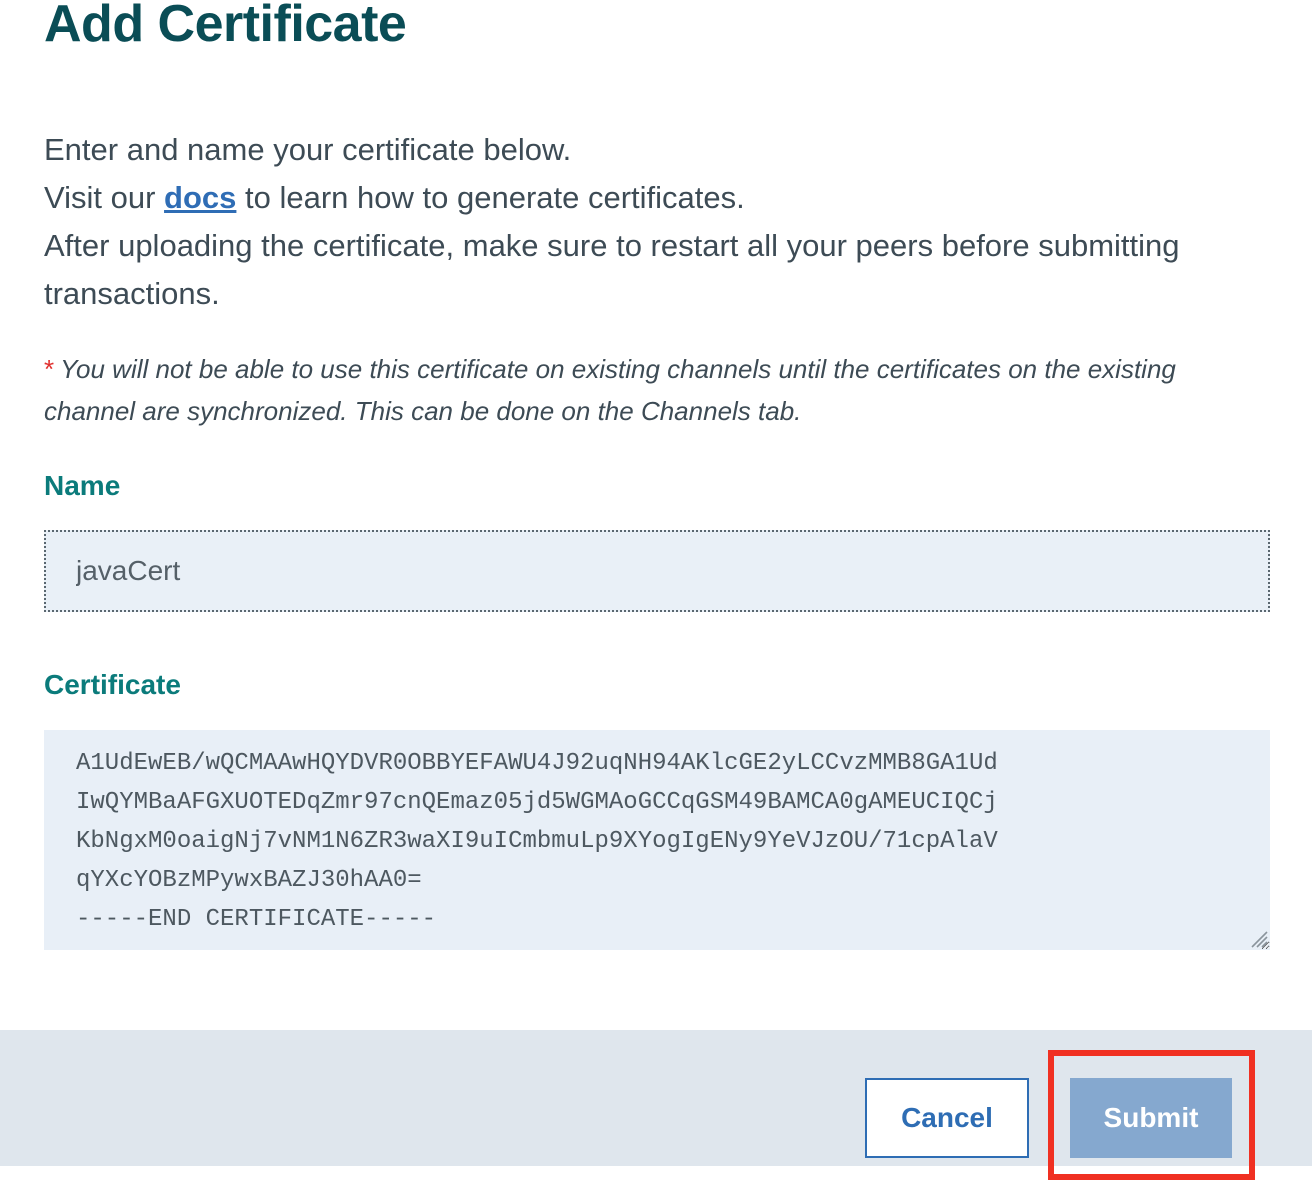 The image size is (1312, 1180). Describe the element at coordinates (82, 485) in the screenshot. I see `name-label: Name` at that location.